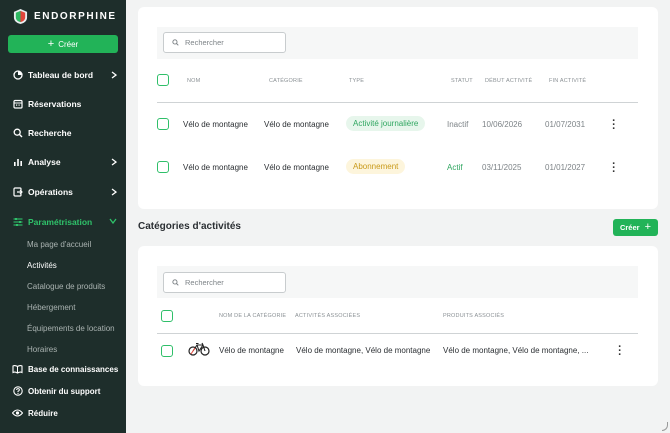  I want to click on column-header-nom: NOM, so click(193, 81).